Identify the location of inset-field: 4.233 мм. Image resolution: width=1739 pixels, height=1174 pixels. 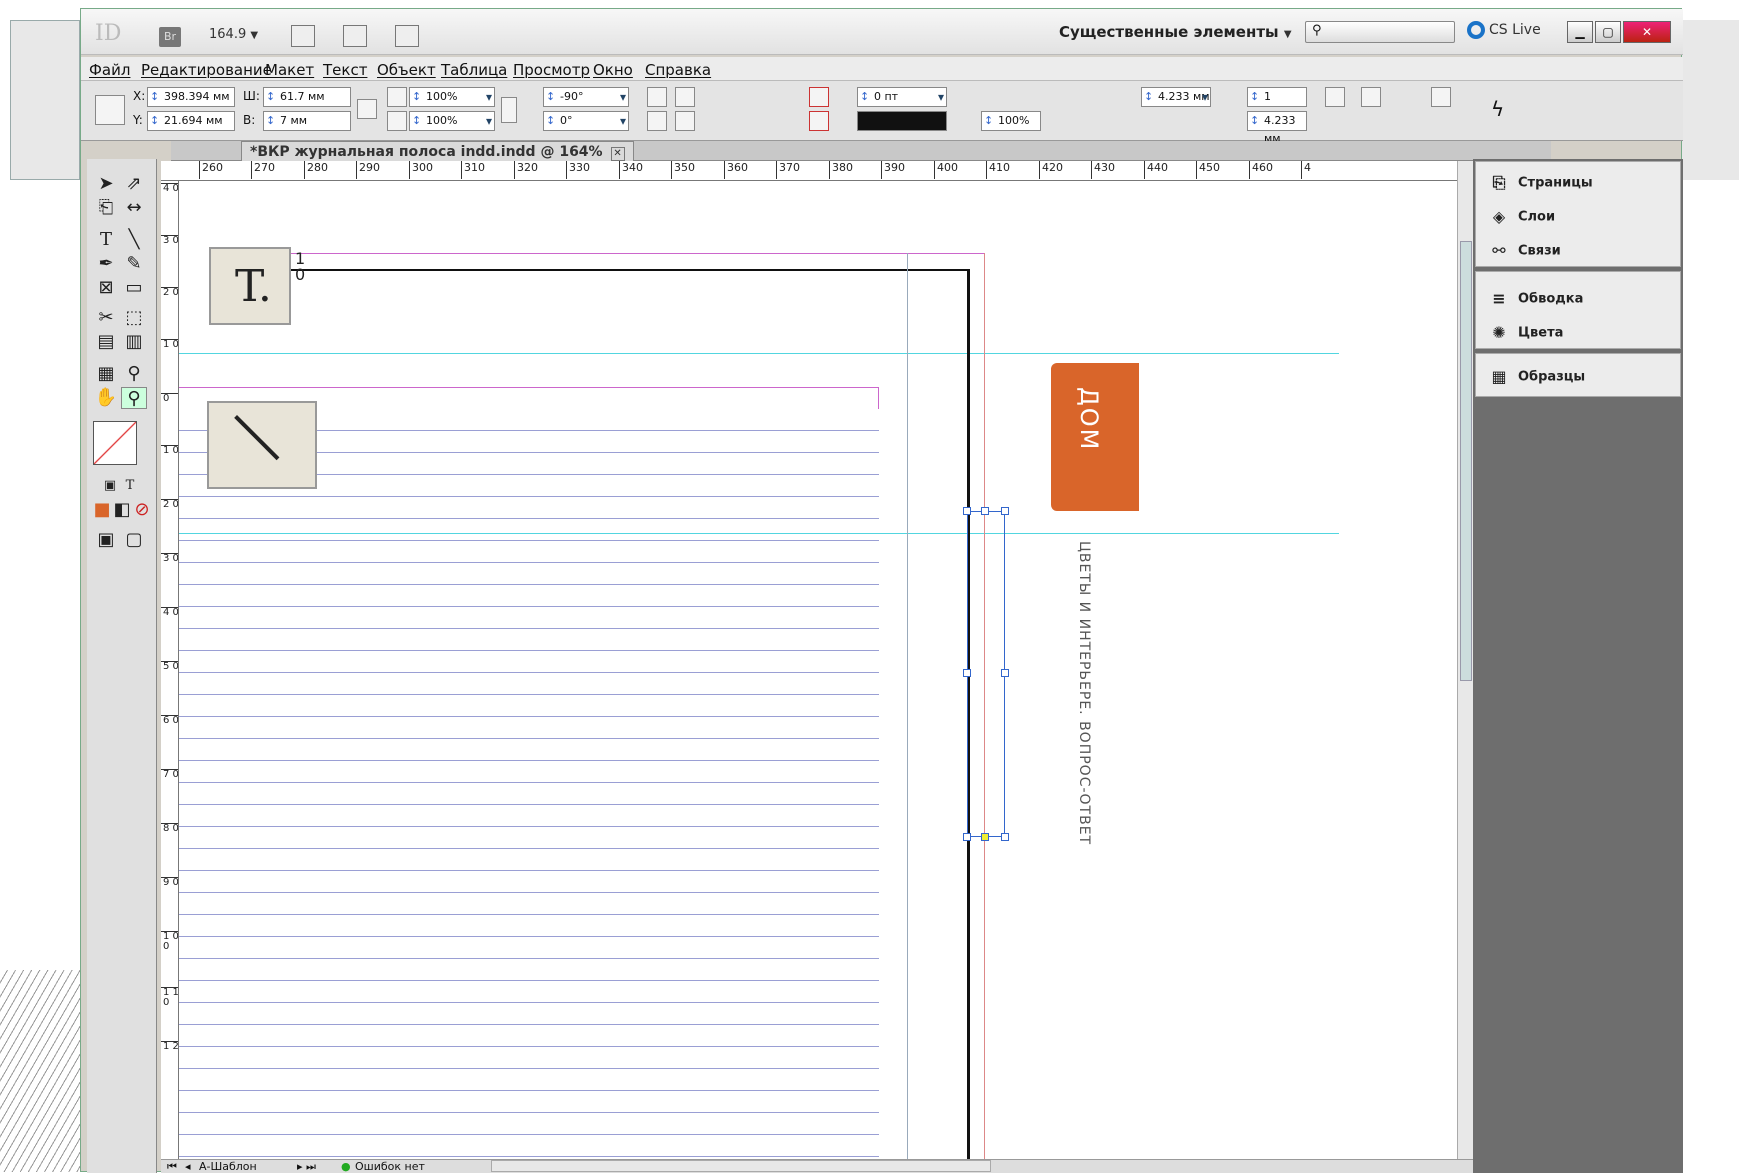
(1176, 97).